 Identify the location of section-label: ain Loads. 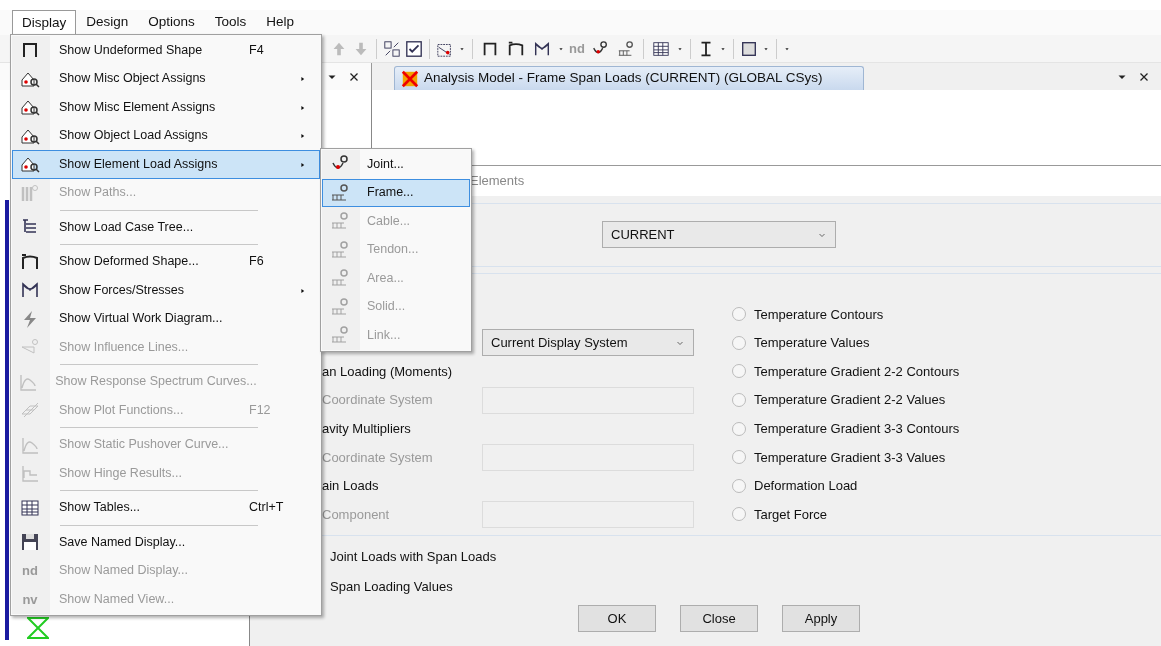
(350, 486).